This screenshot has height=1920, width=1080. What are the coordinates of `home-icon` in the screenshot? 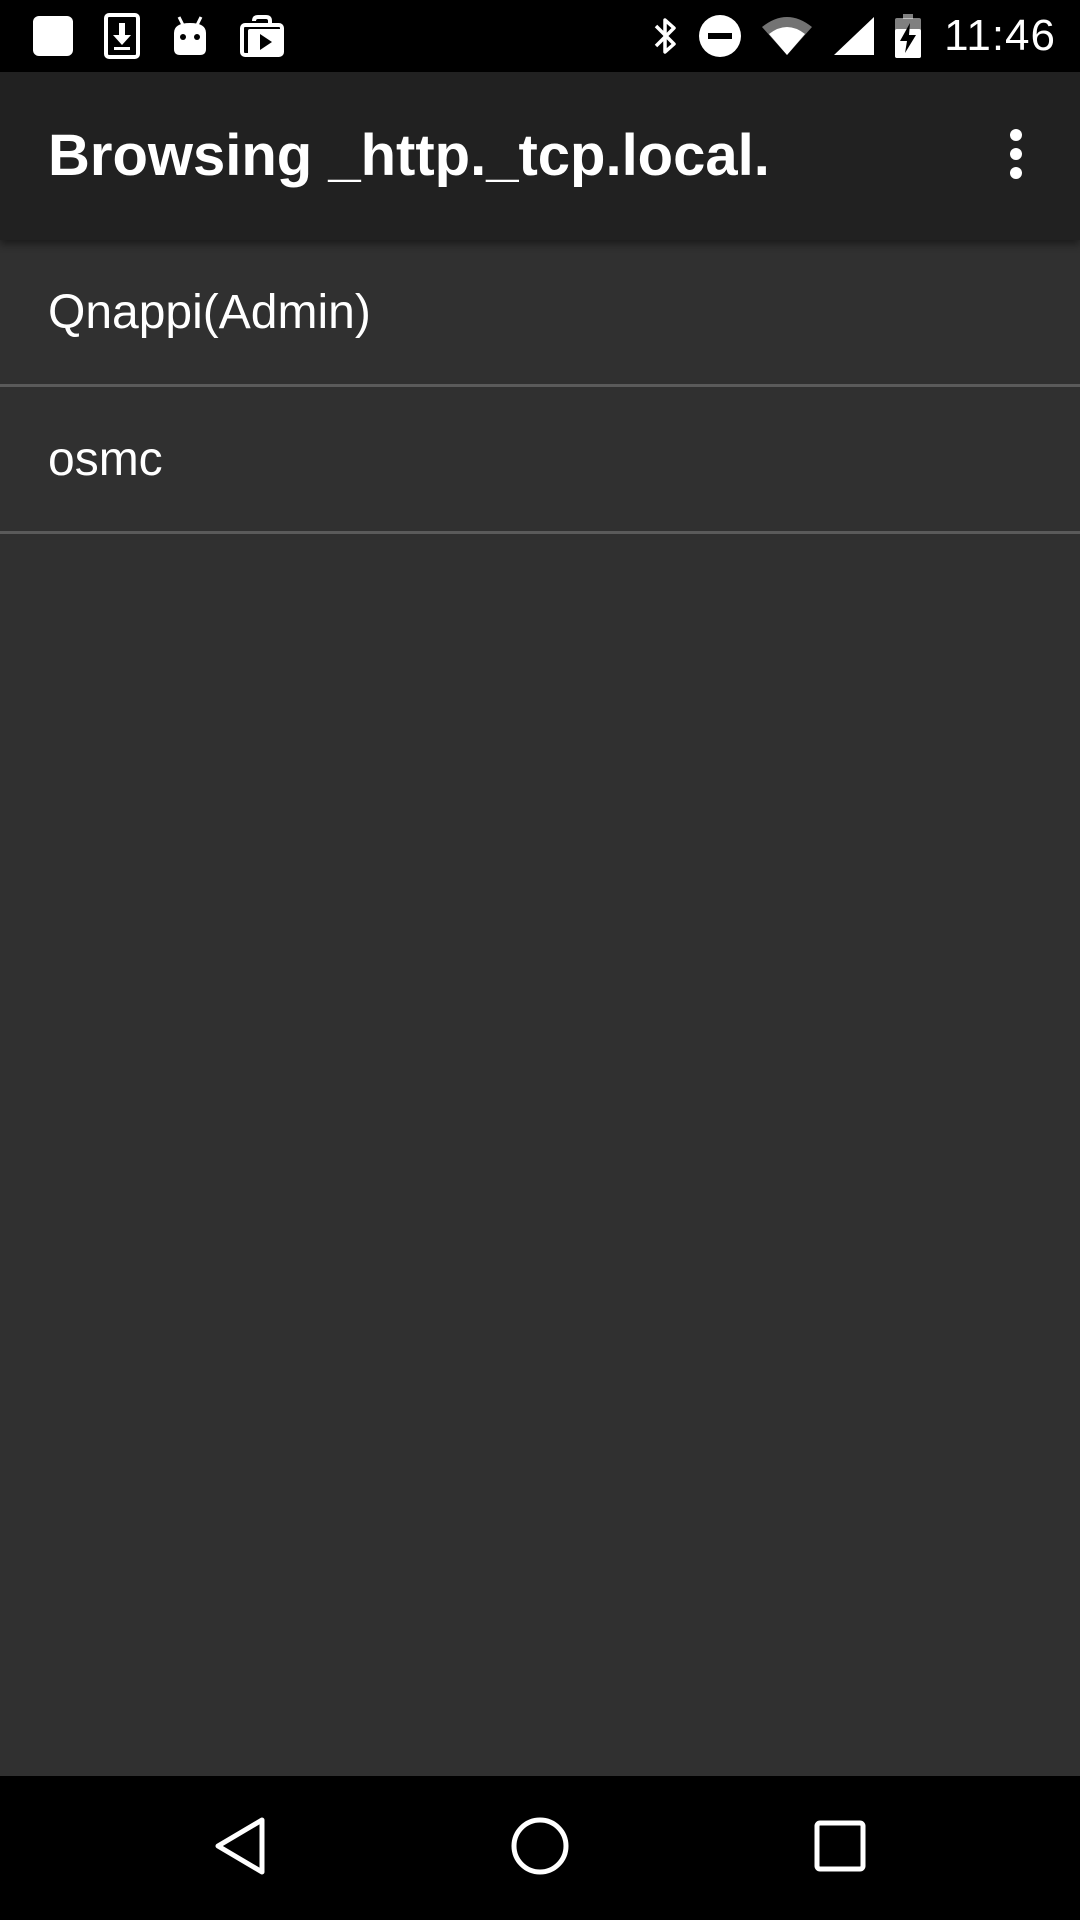 It's located at (540, 1848).